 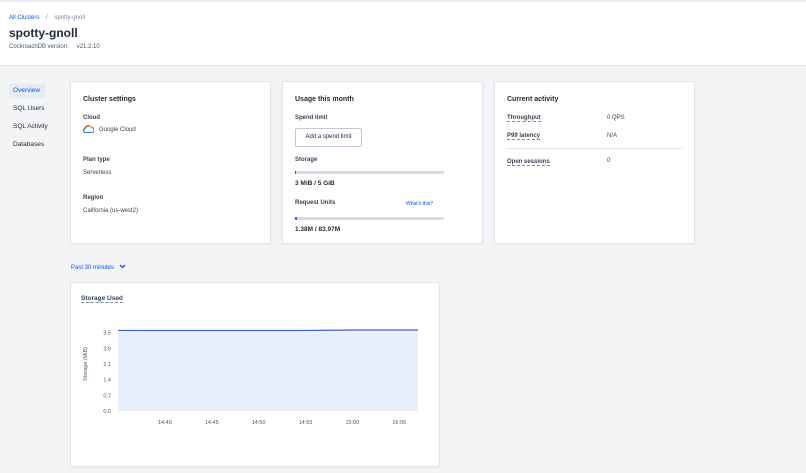 What do you see at coordinates (259, 423) in the screenshot?
I see `x-tick-label: 14:50` at bounding box center [259, 423].